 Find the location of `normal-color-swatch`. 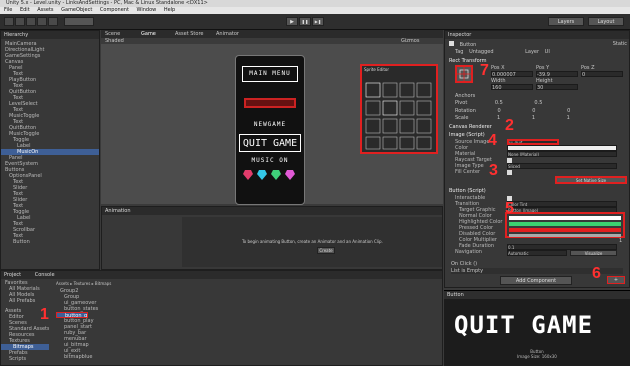

normal-color-swatch is located at coordinates (565, 218).